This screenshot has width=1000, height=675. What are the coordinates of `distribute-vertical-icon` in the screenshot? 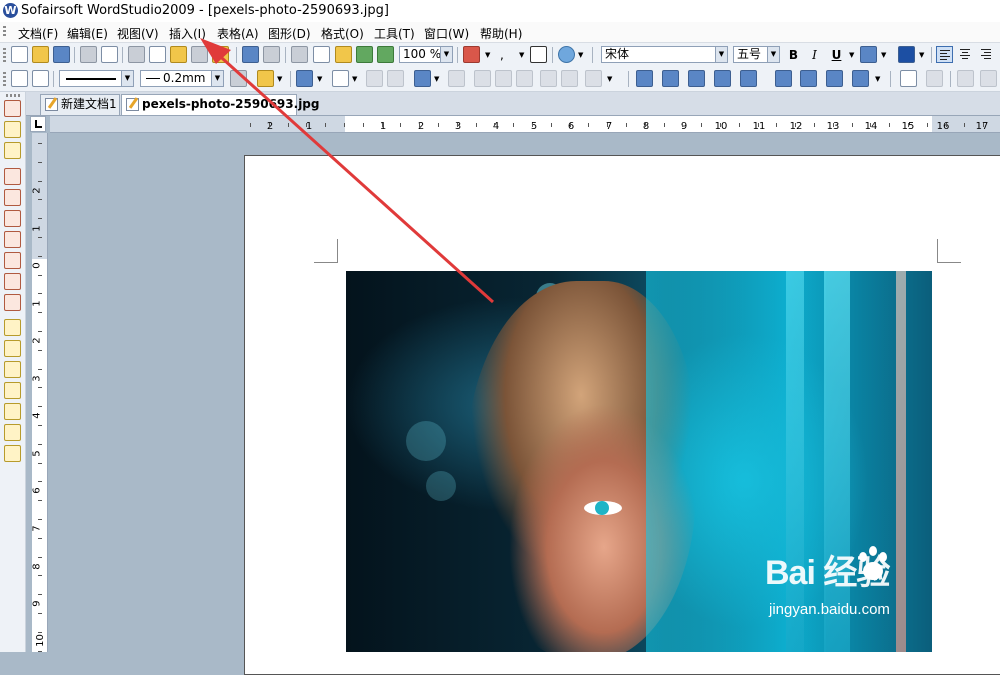 It's located at (569, 78).